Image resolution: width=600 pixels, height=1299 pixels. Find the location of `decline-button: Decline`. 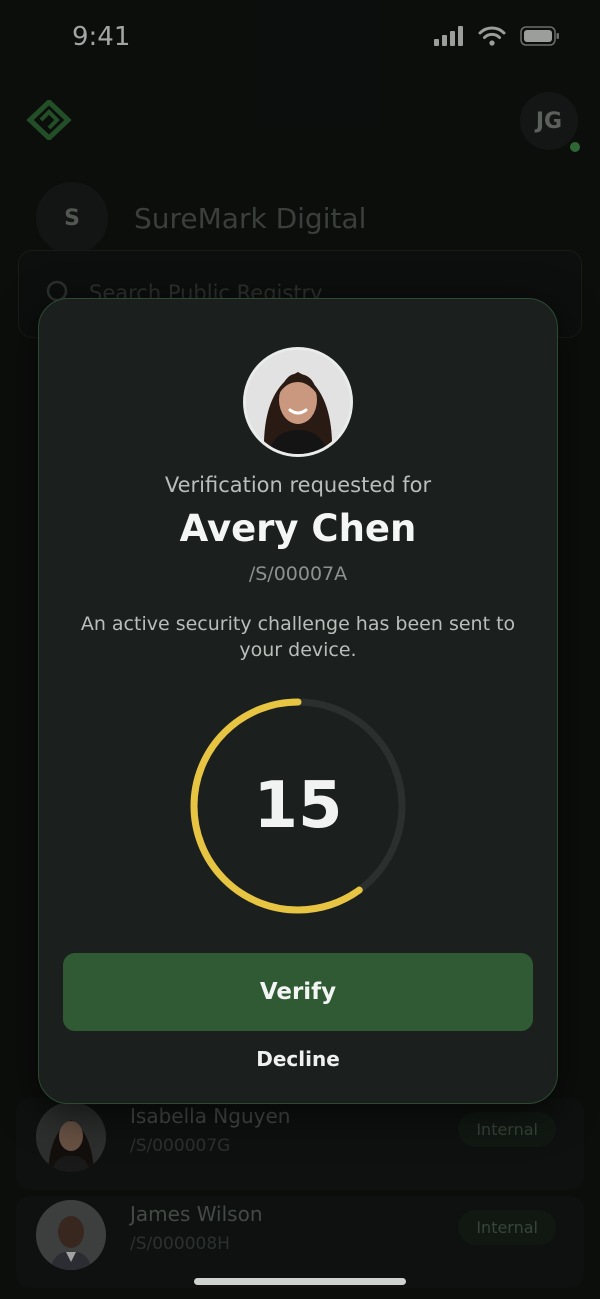

decline-button: Decline is located at coordinates (298, 1059).